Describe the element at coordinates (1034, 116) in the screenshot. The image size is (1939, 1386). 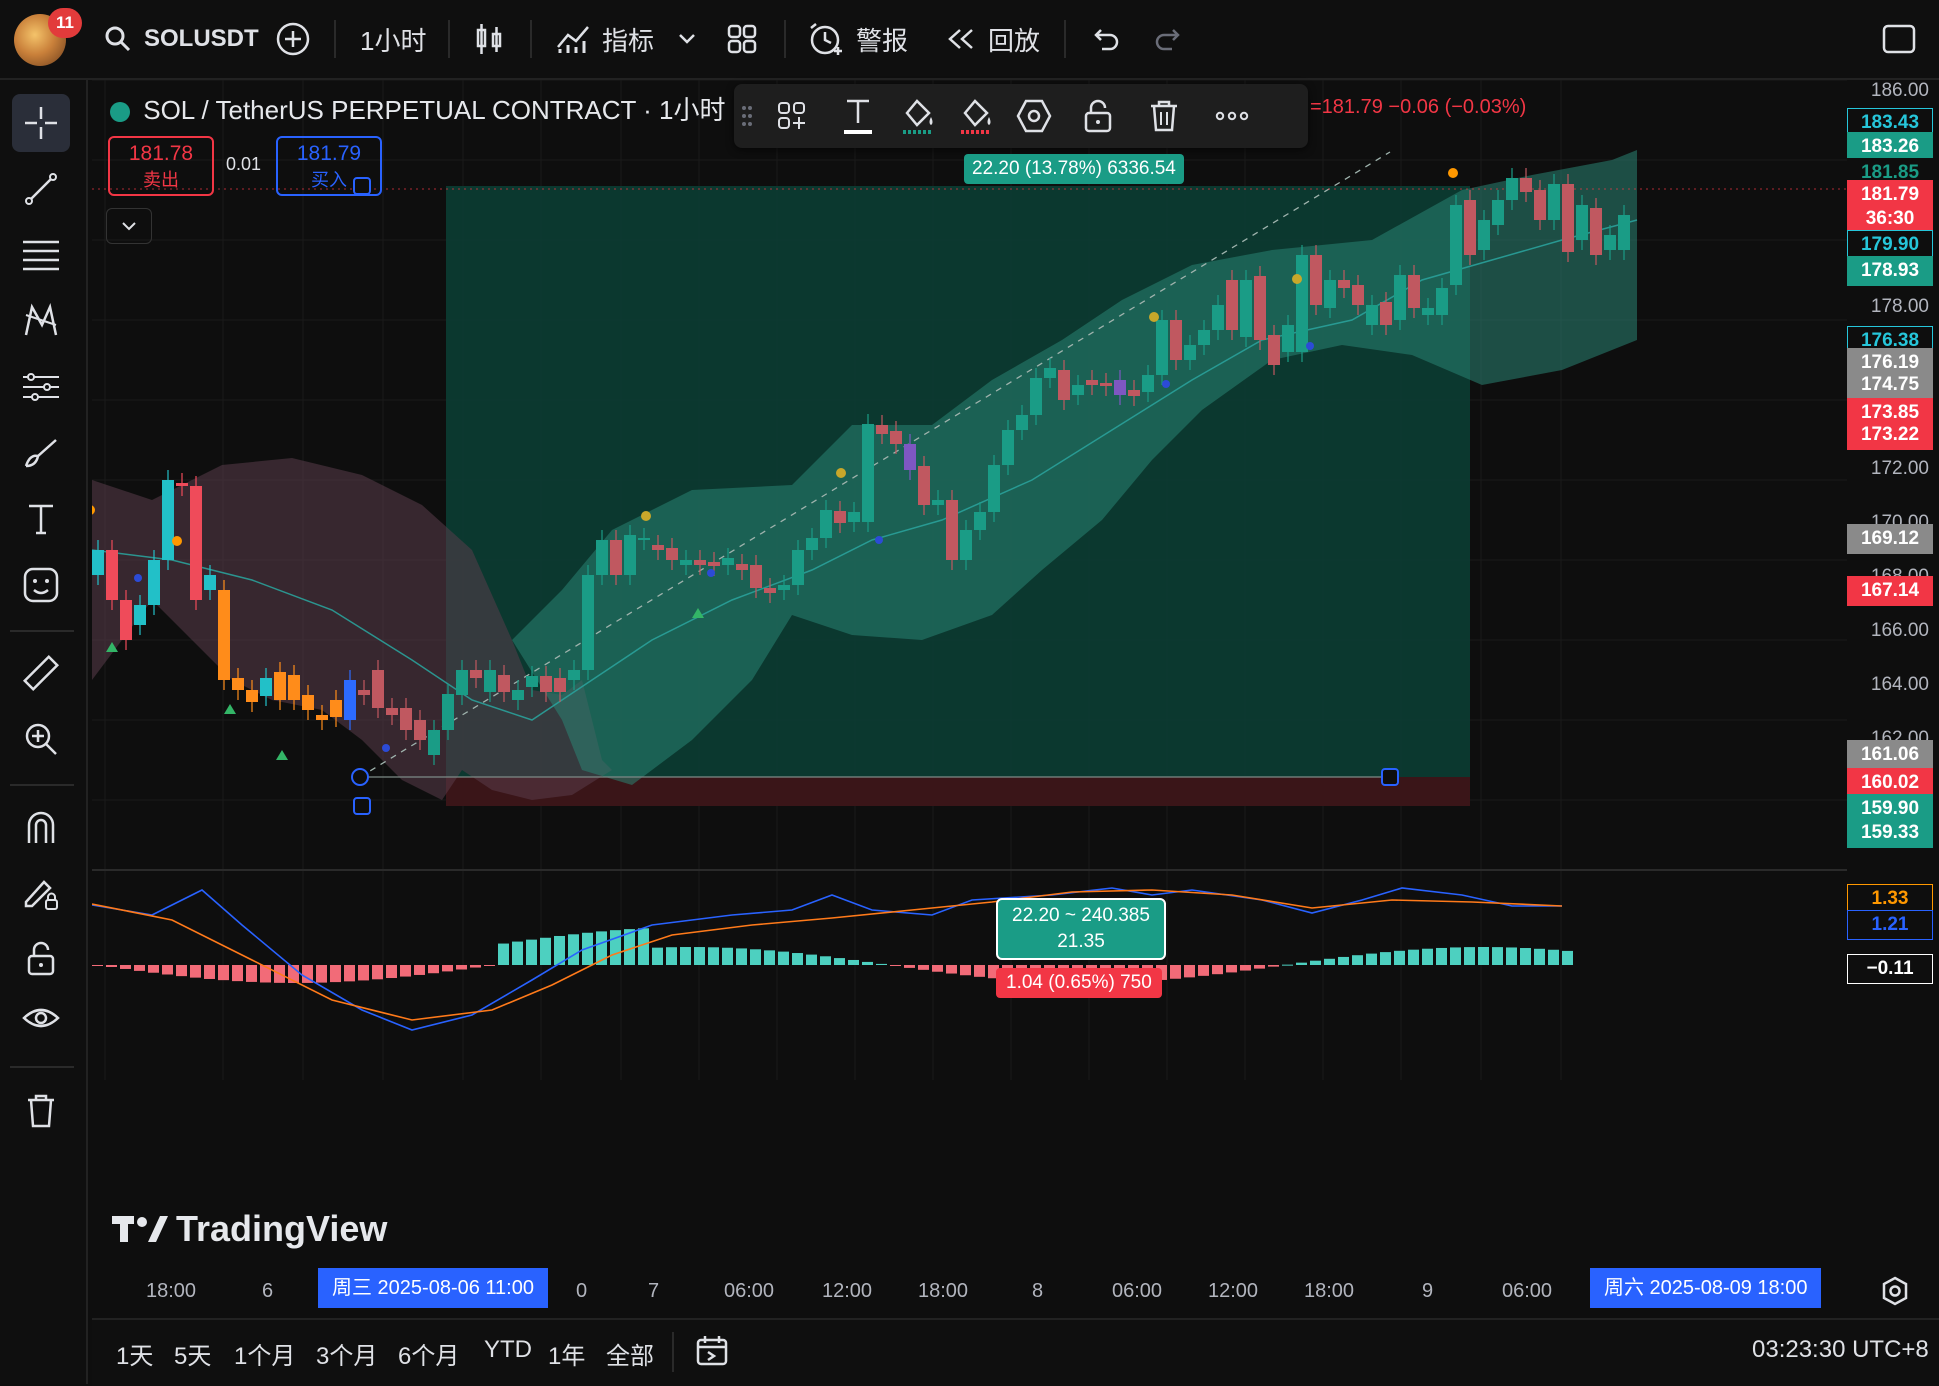
I see `settings-button` at that location.